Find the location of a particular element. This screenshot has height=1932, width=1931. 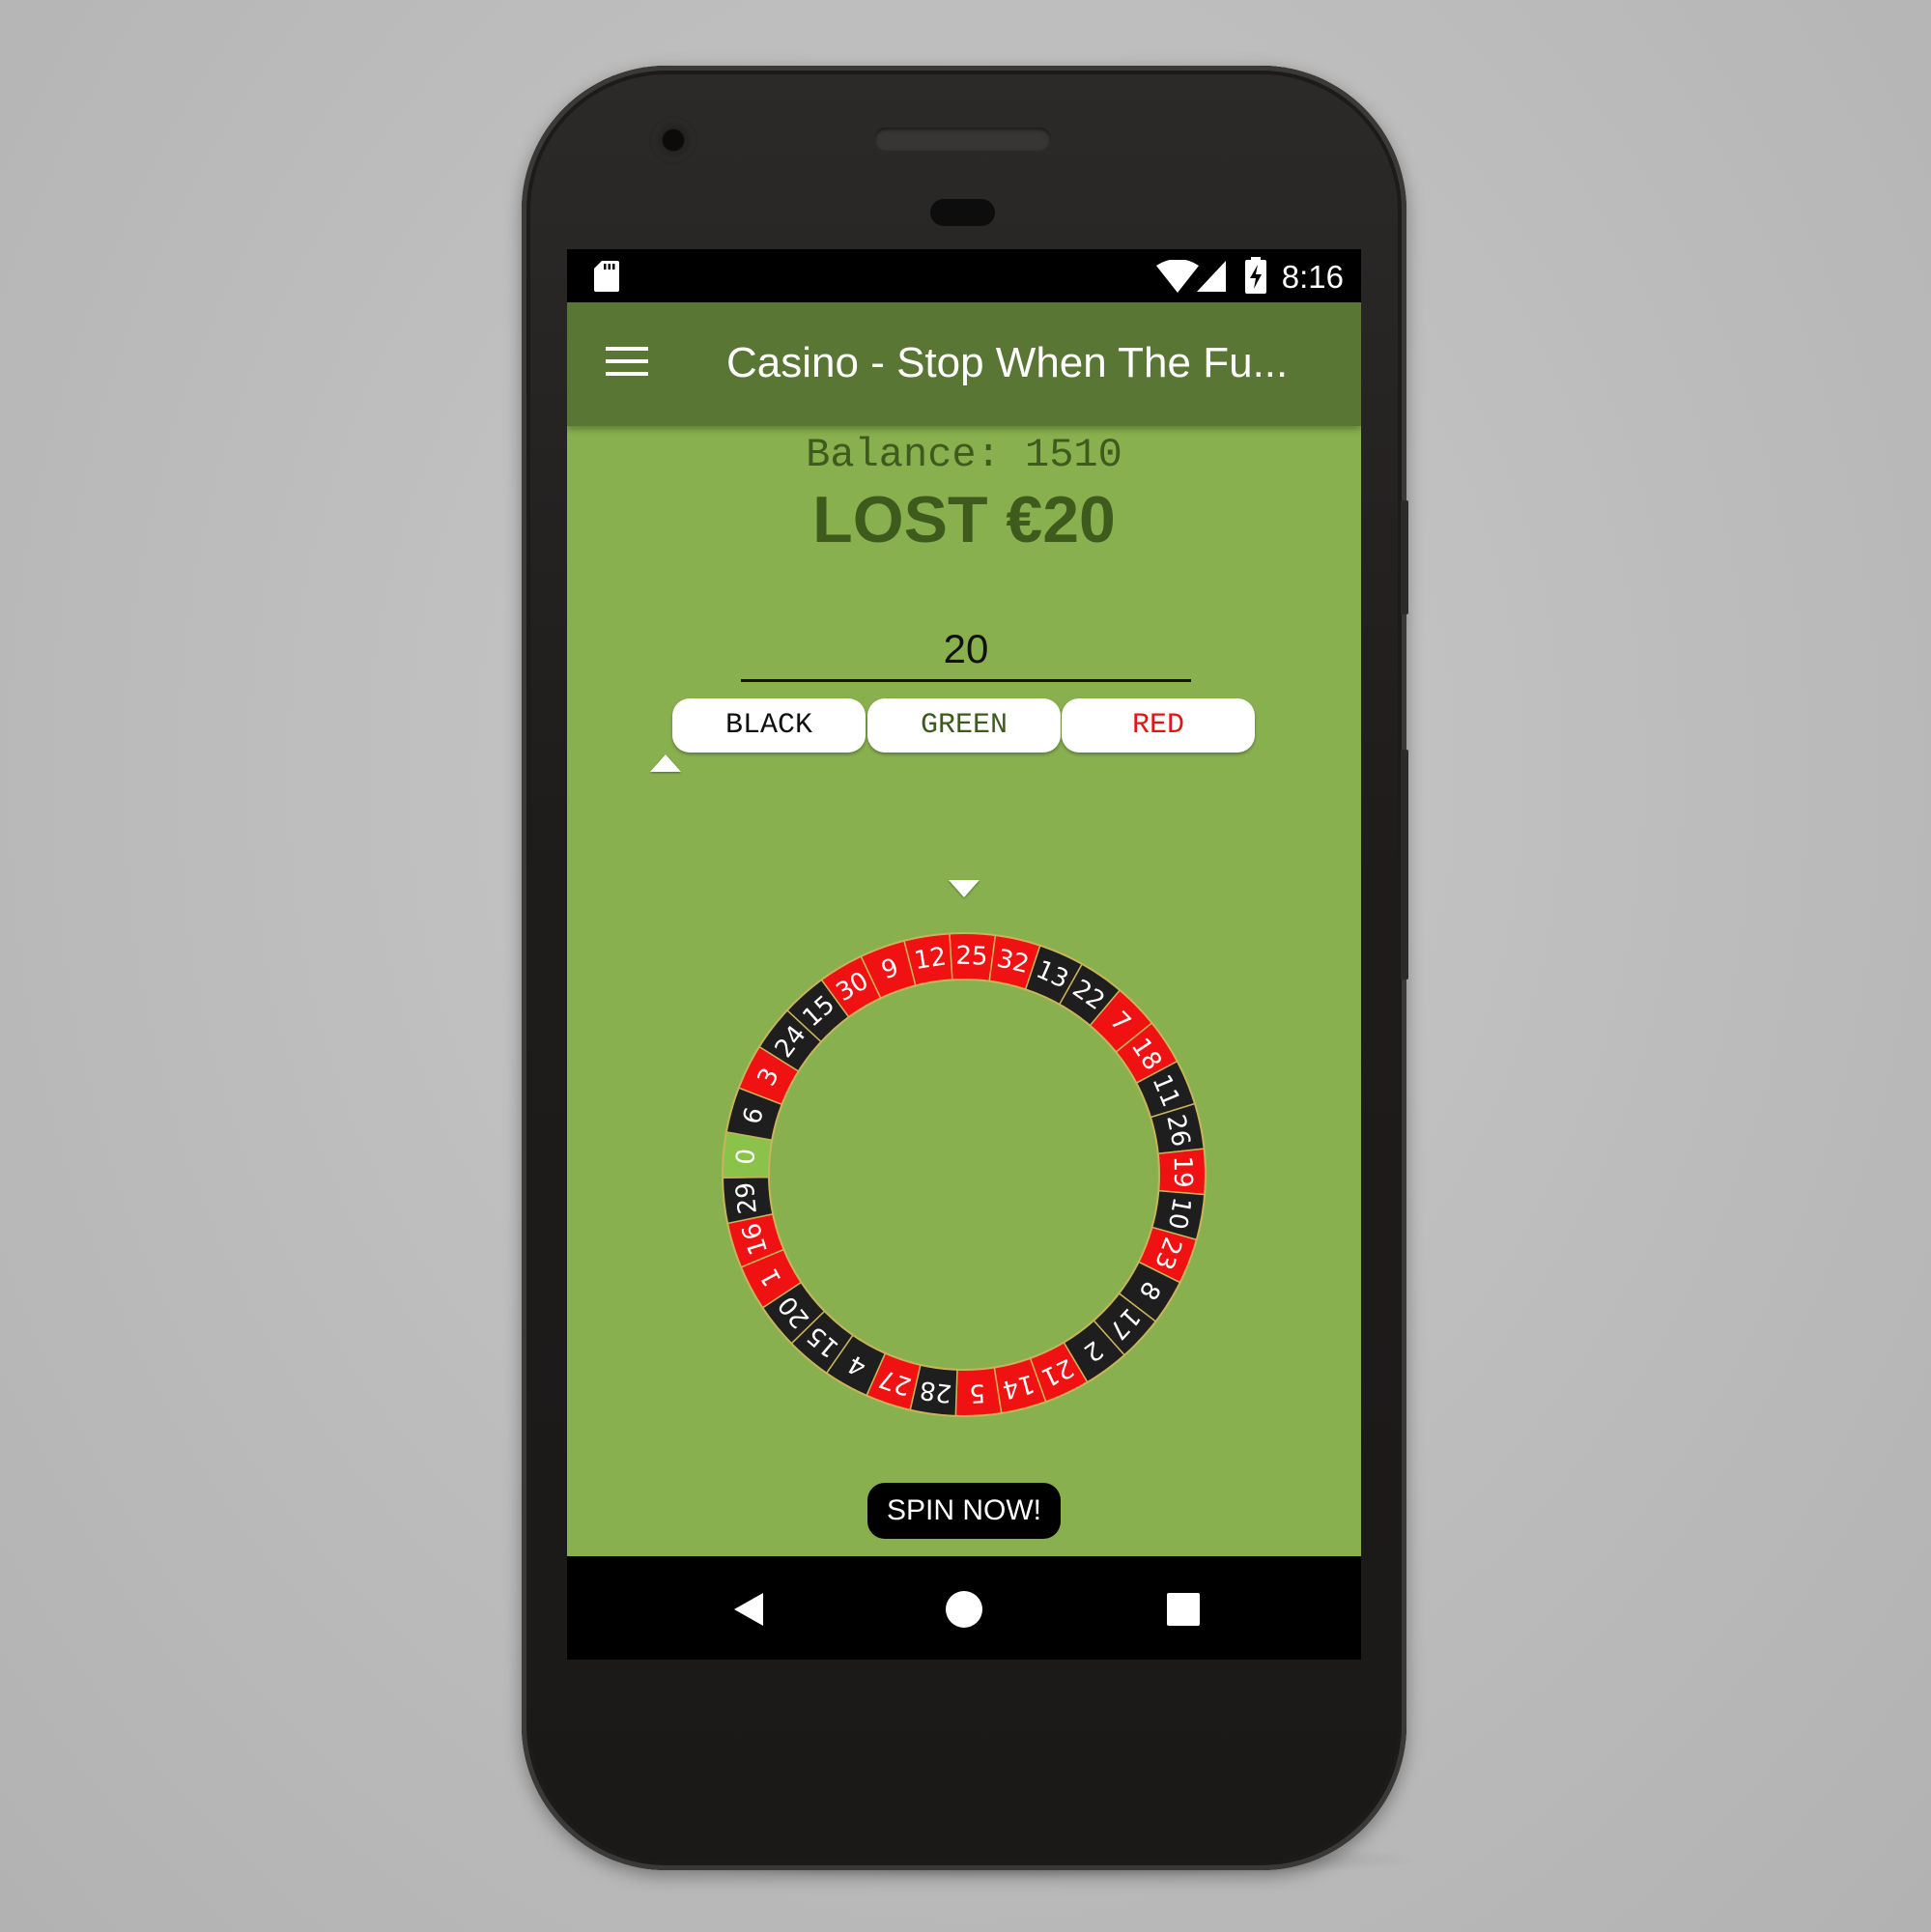

balance-label: Balance: 1510 is located at coordinates (964, 455).